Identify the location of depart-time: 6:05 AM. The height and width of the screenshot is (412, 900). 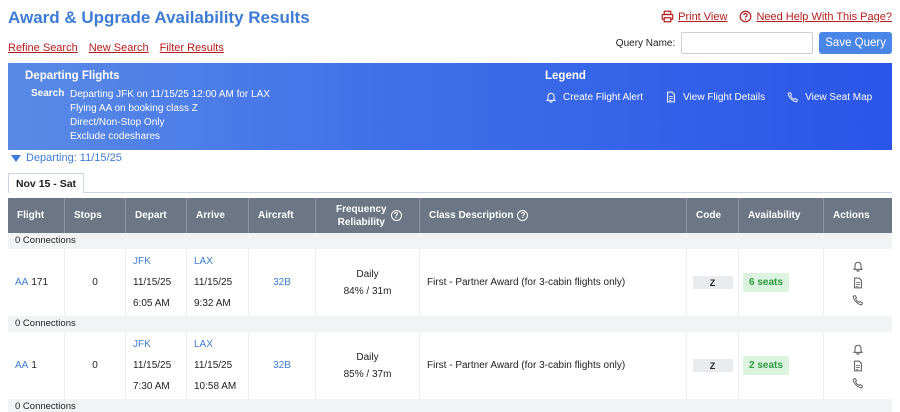
(151, 303).